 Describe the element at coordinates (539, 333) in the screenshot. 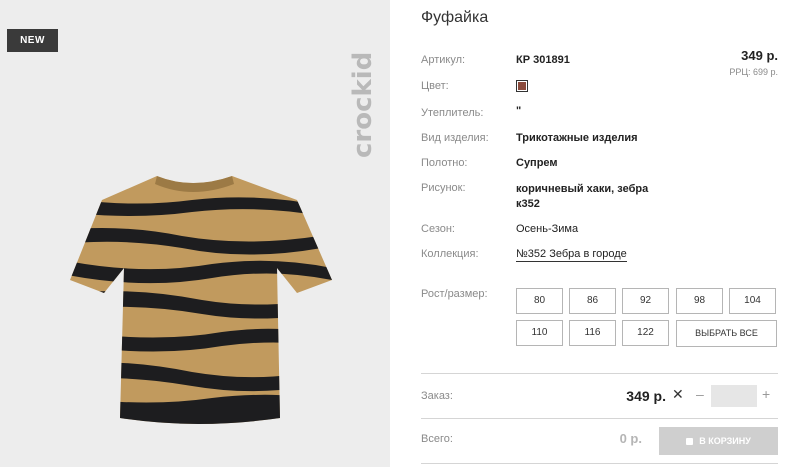

I see `size-option: 110` at that location.